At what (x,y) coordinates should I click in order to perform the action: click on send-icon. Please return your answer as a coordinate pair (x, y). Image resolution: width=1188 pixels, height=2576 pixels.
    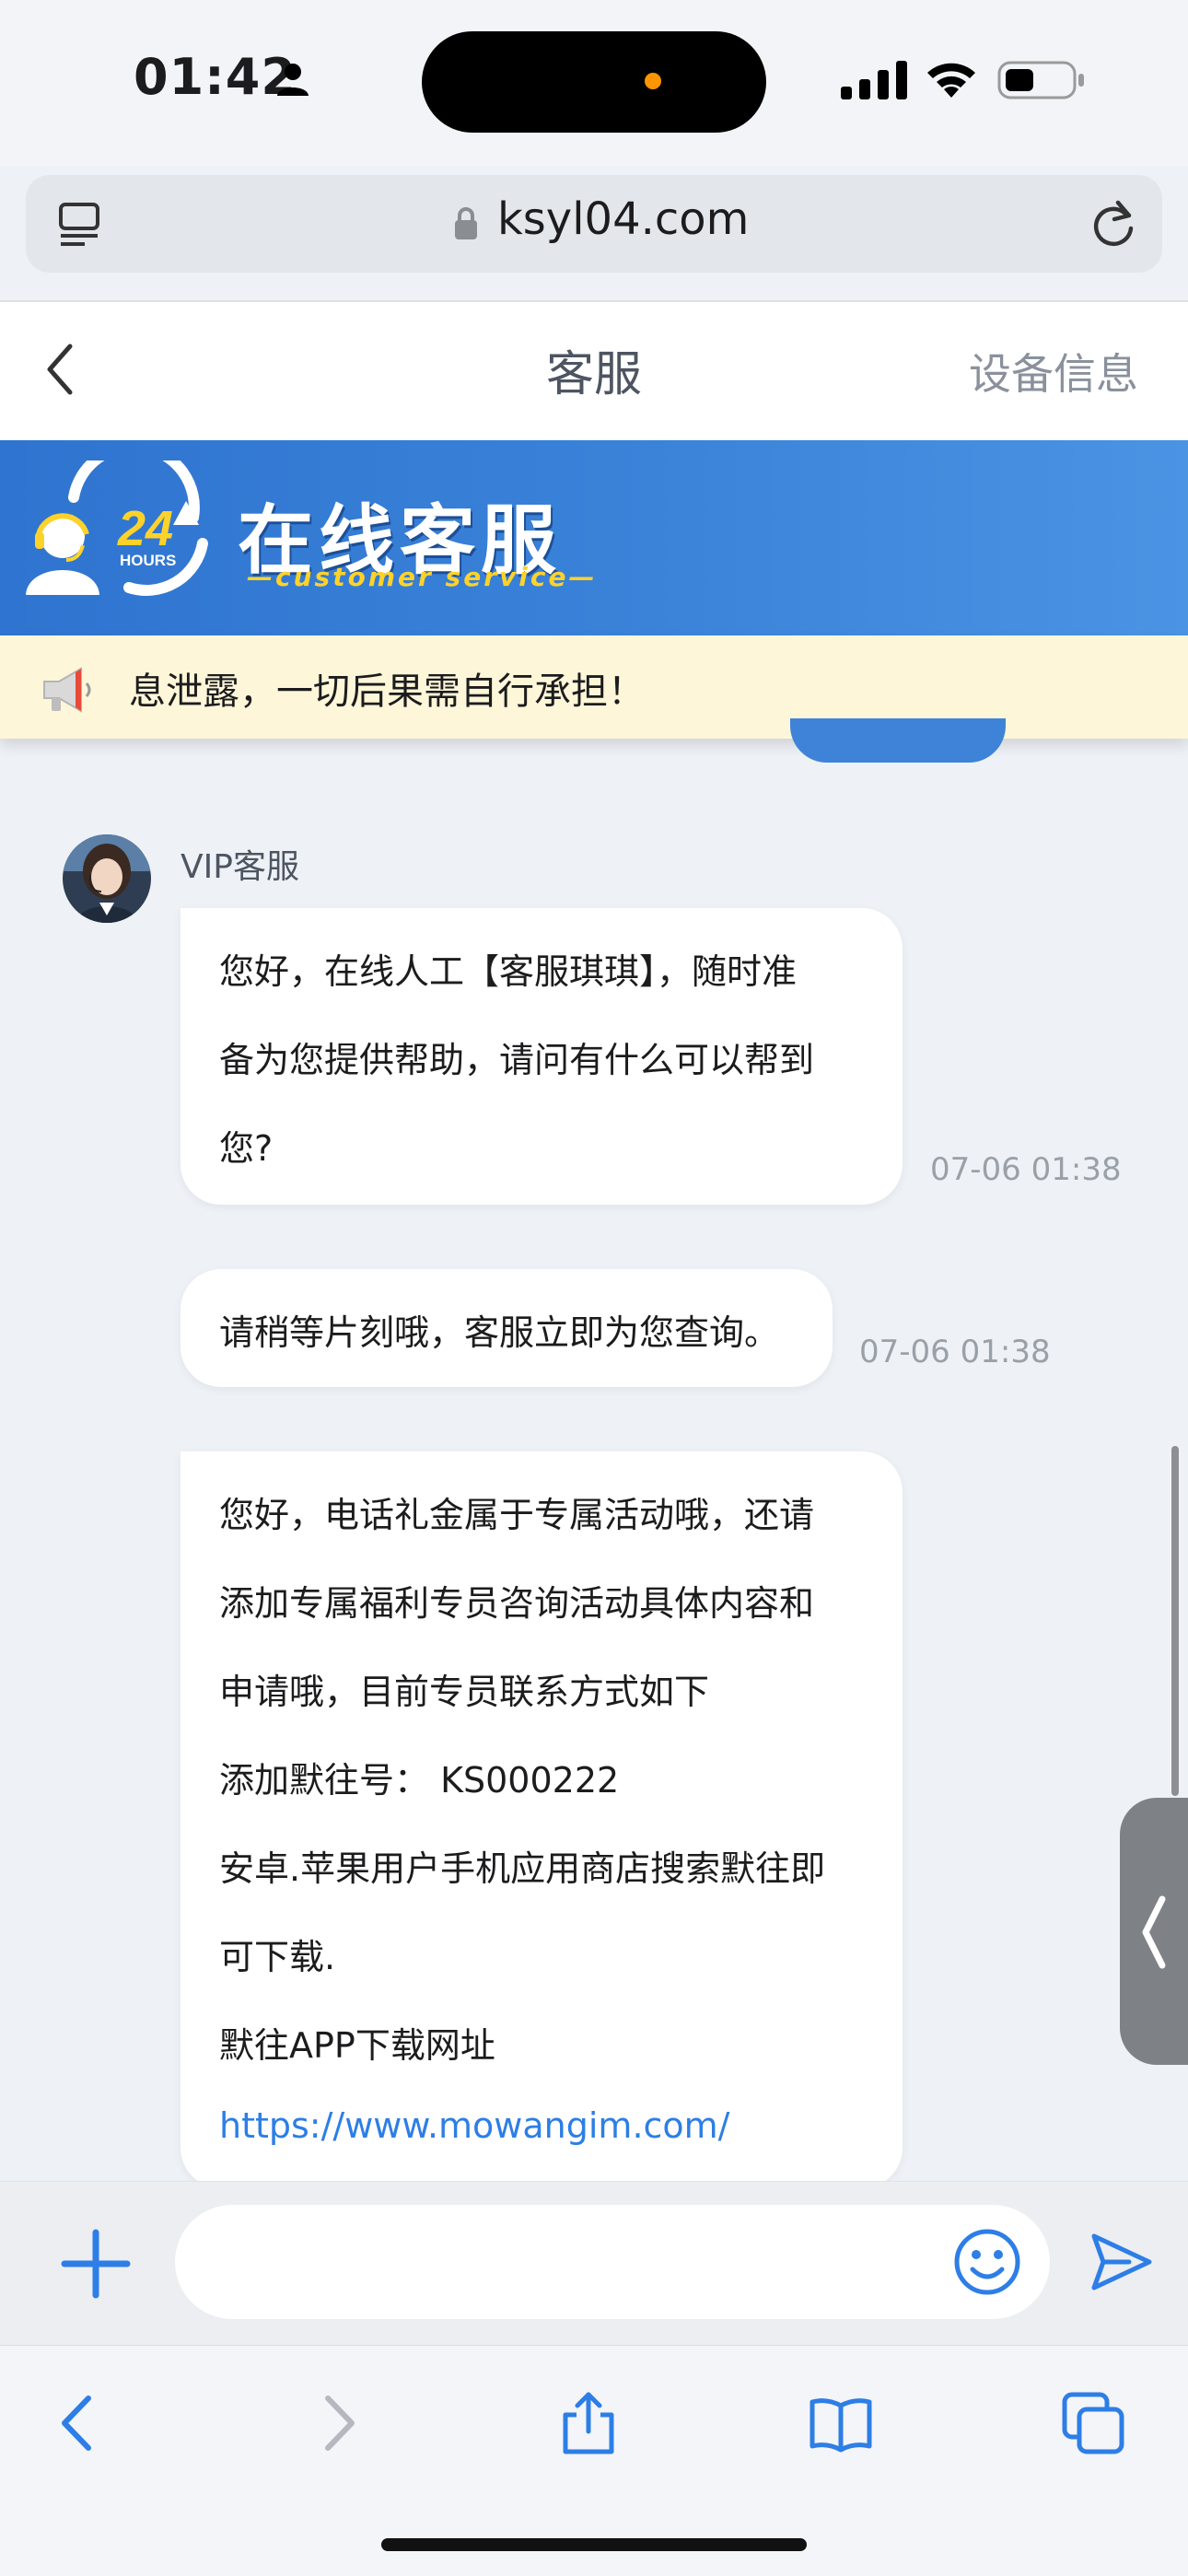
    Looking at the image, I should click on (1122, 2262).